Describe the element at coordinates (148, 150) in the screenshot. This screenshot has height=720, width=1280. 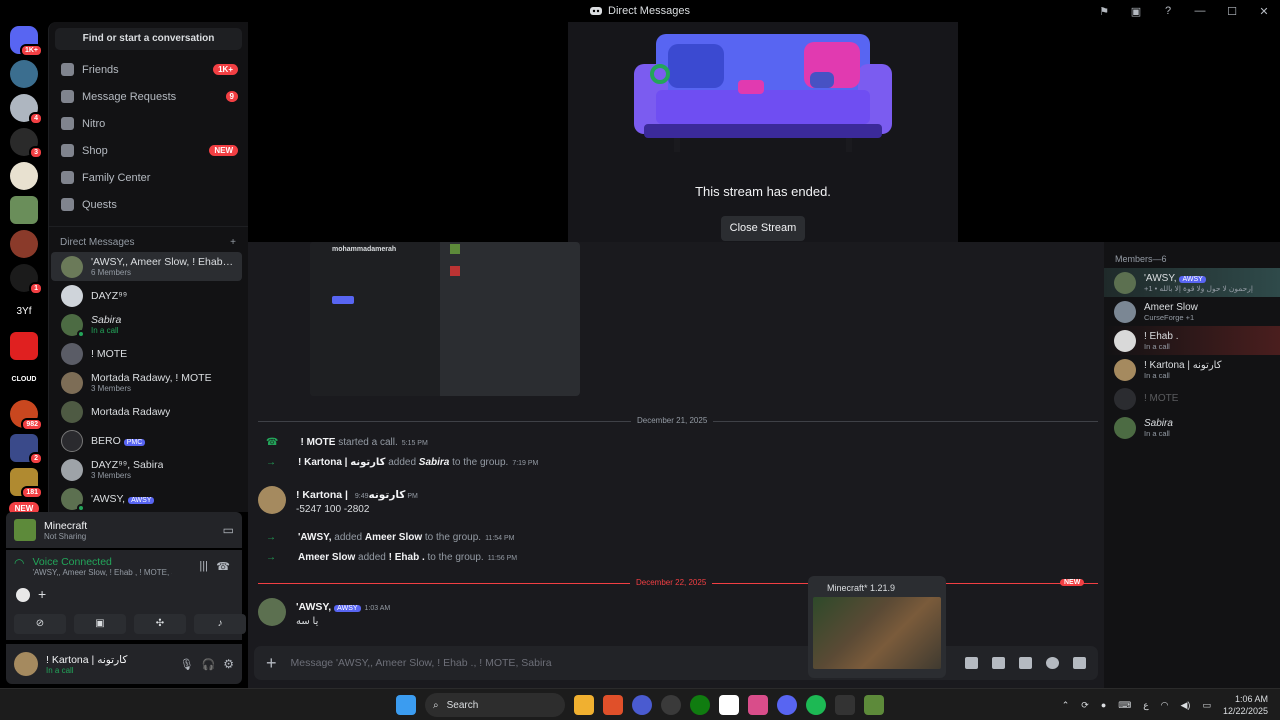
I see `nav-shop: Shop NEW` at that location.